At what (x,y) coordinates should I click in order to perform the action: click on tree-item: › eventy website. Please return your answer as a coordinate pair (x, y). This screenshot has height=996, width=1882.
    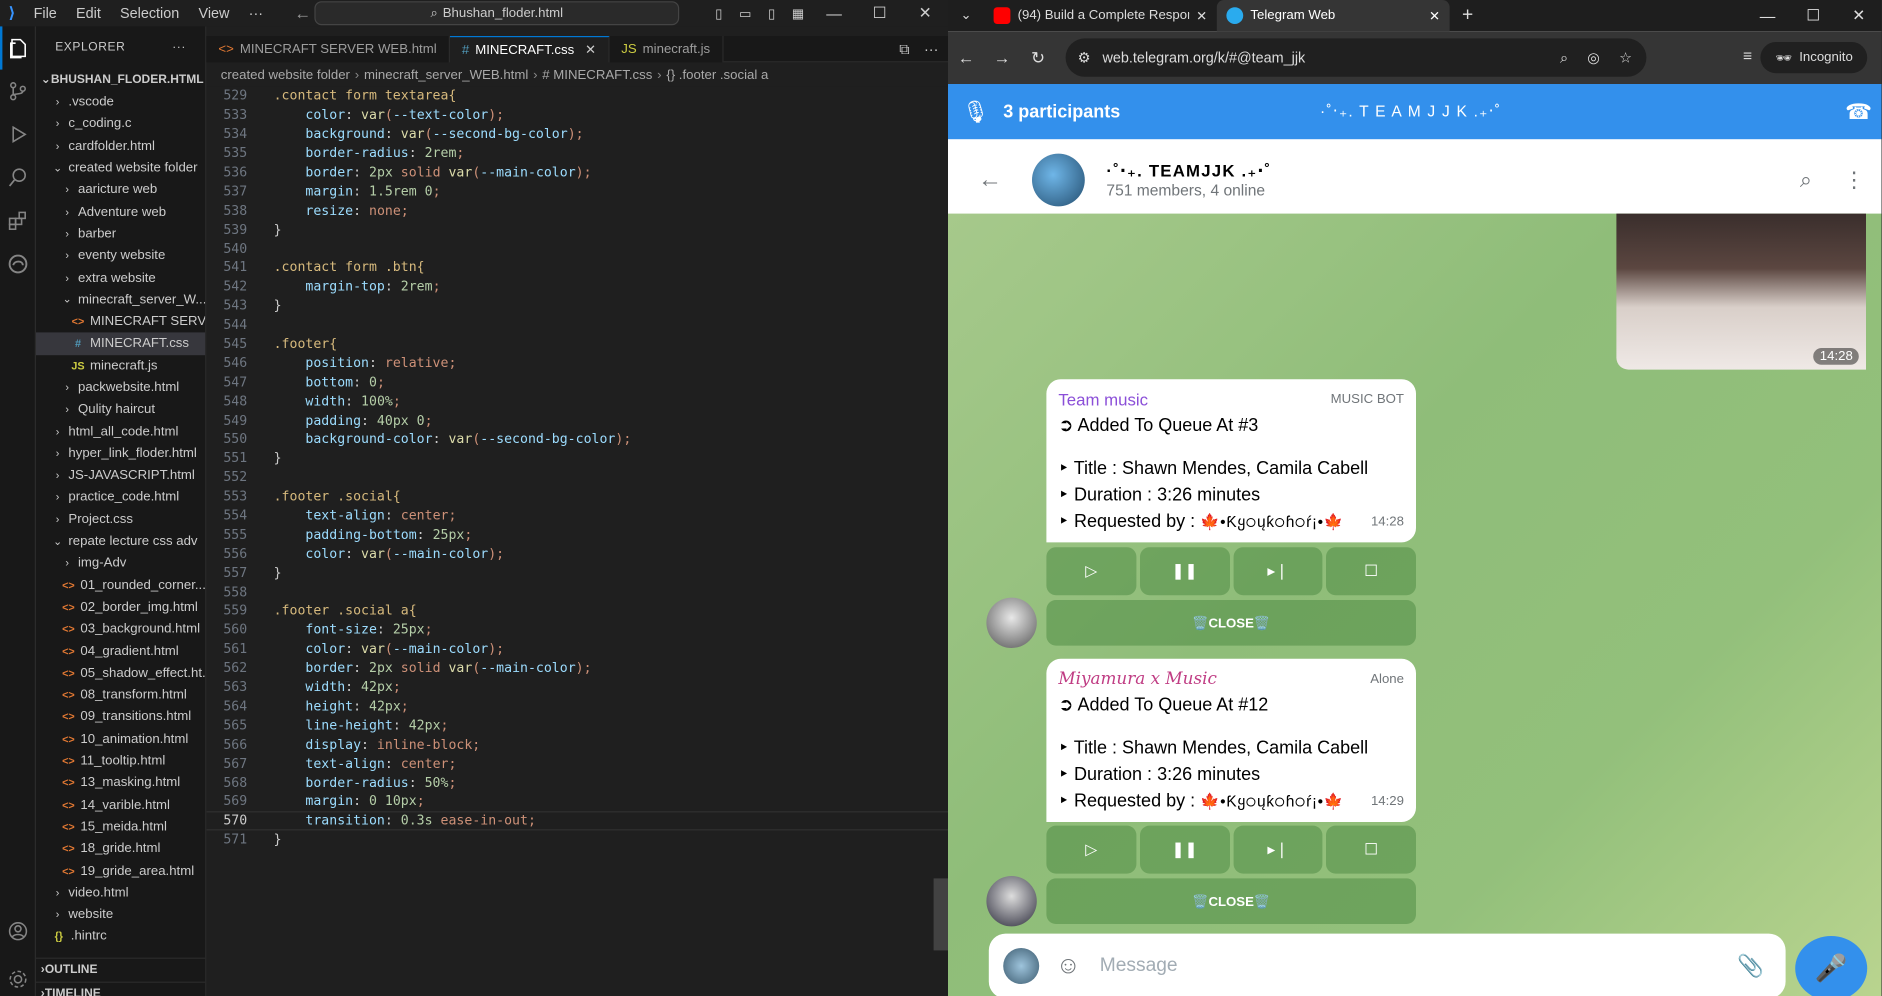
    Looking at the image, I should click on (120, 256).